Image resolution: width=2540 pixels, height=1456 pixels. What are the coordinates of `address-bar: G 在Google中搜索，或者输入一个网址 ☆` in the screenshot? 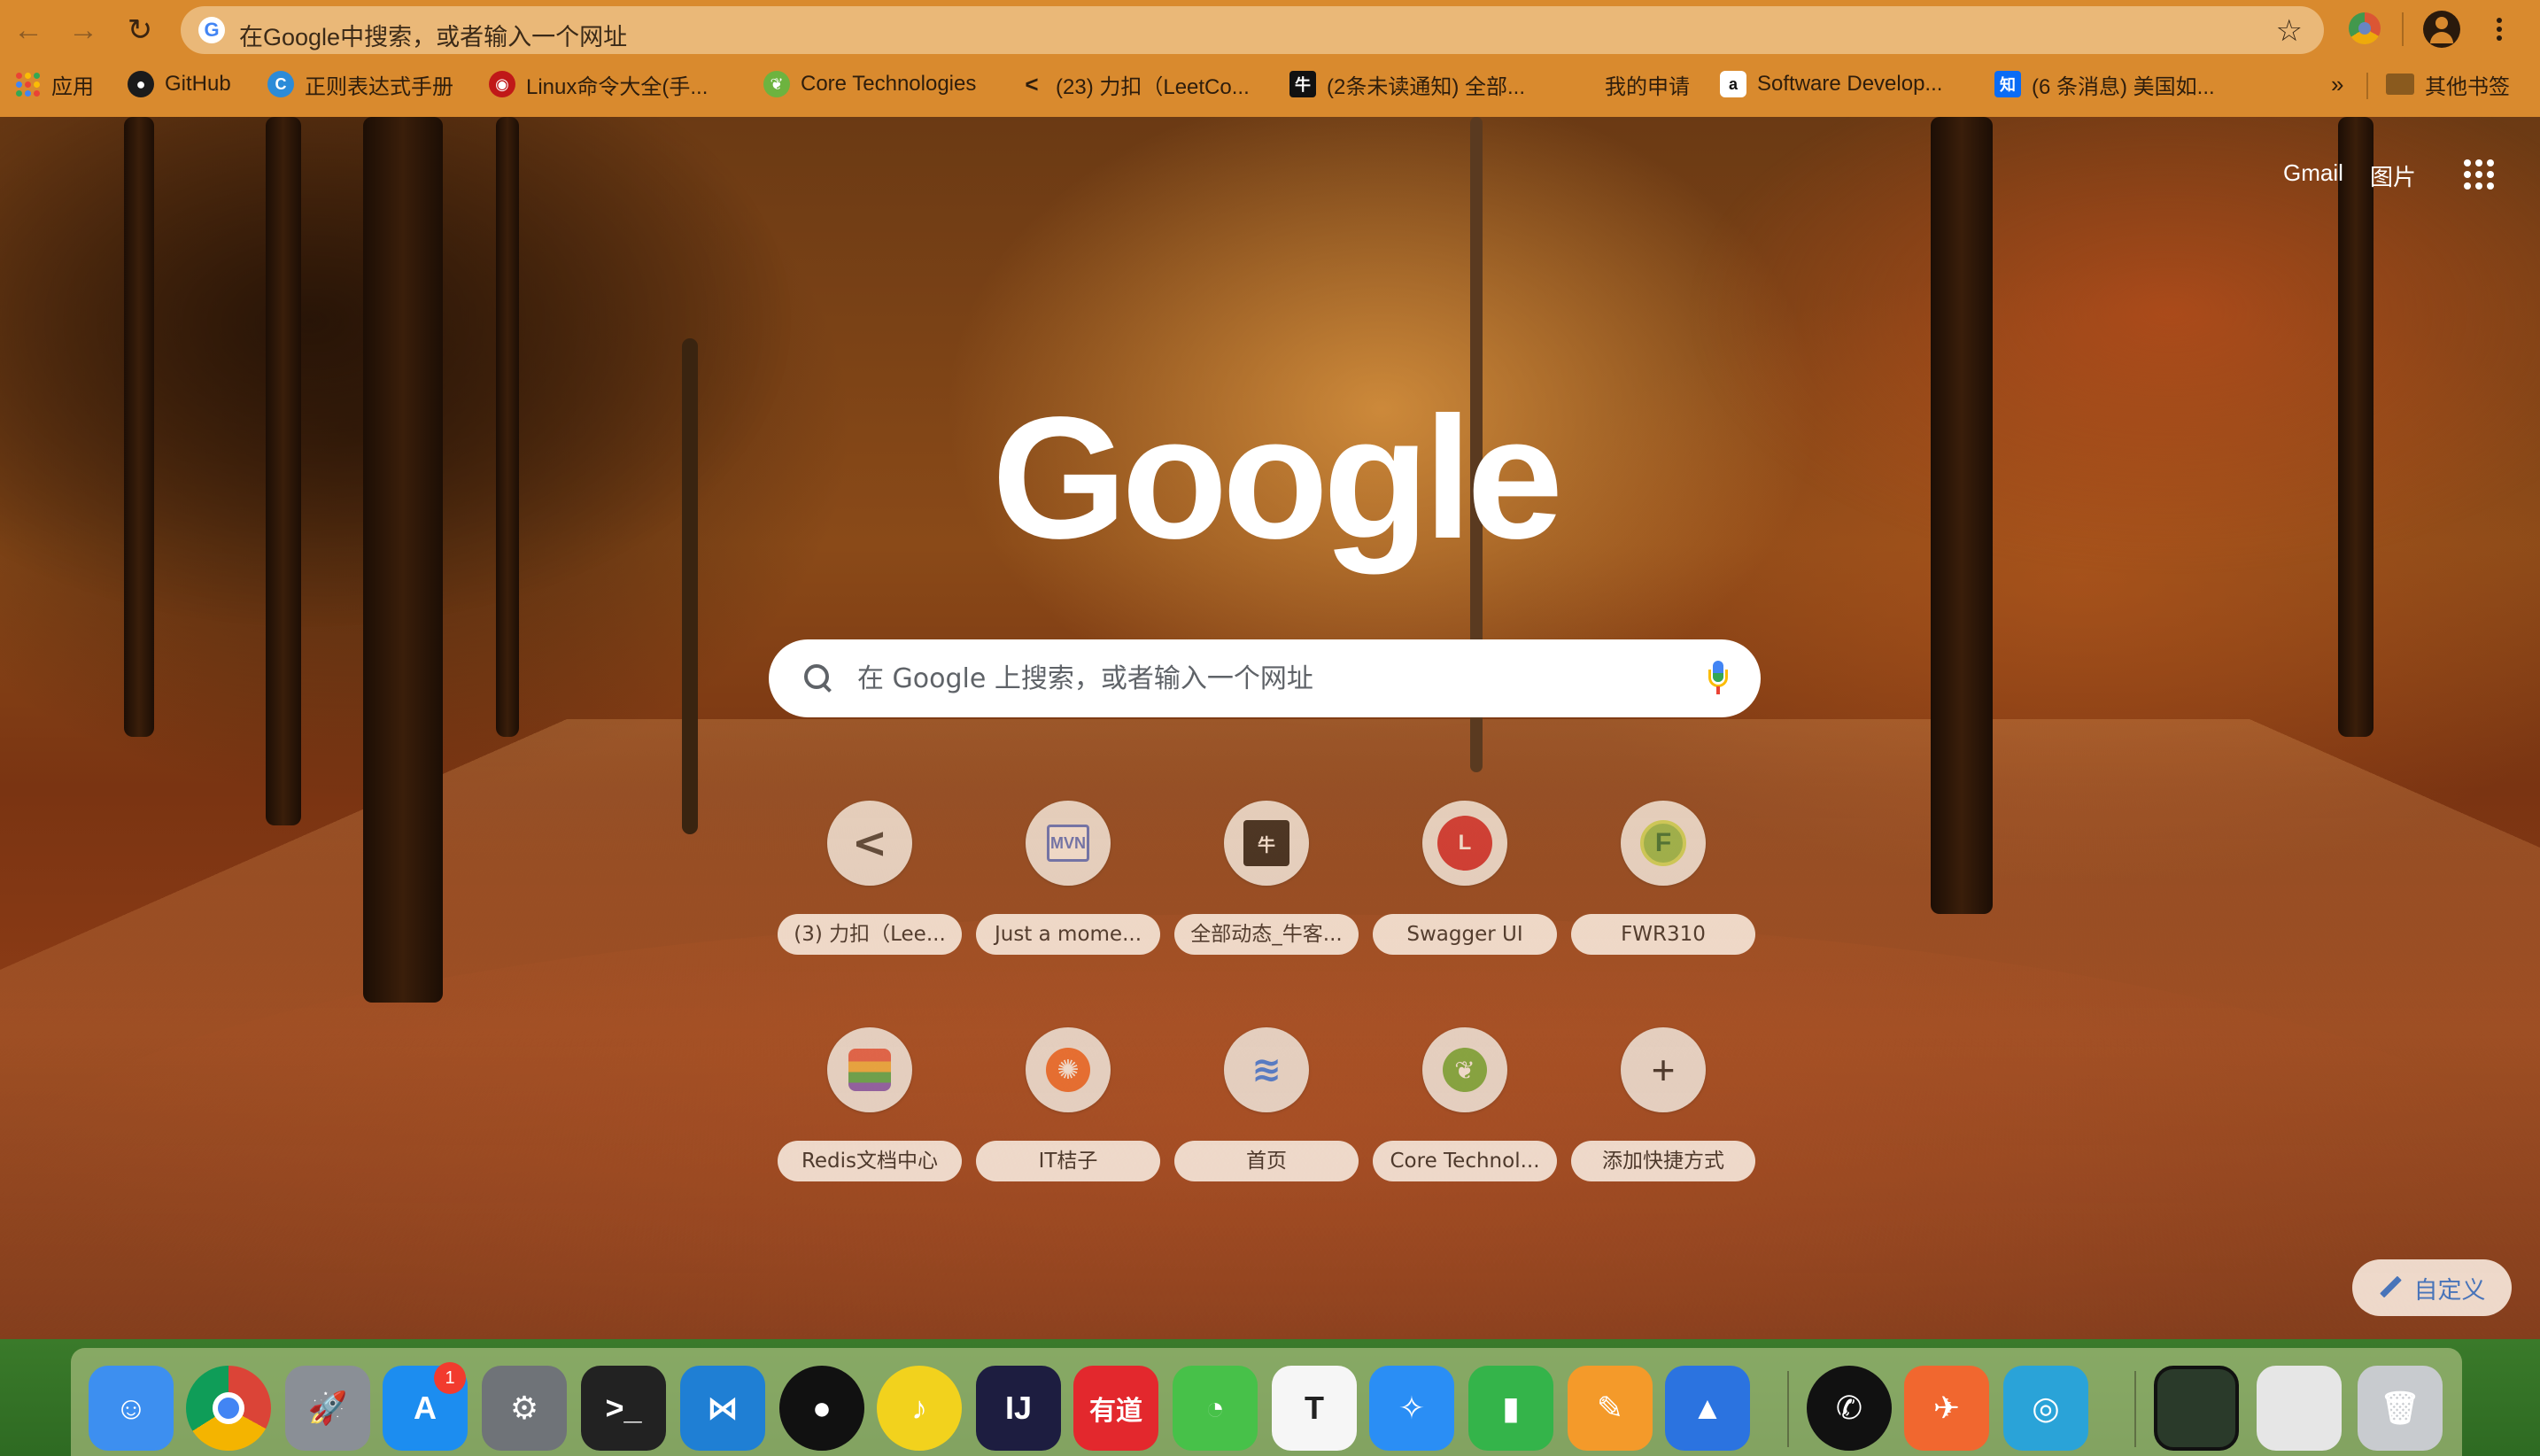 It's located at (1252, 30).